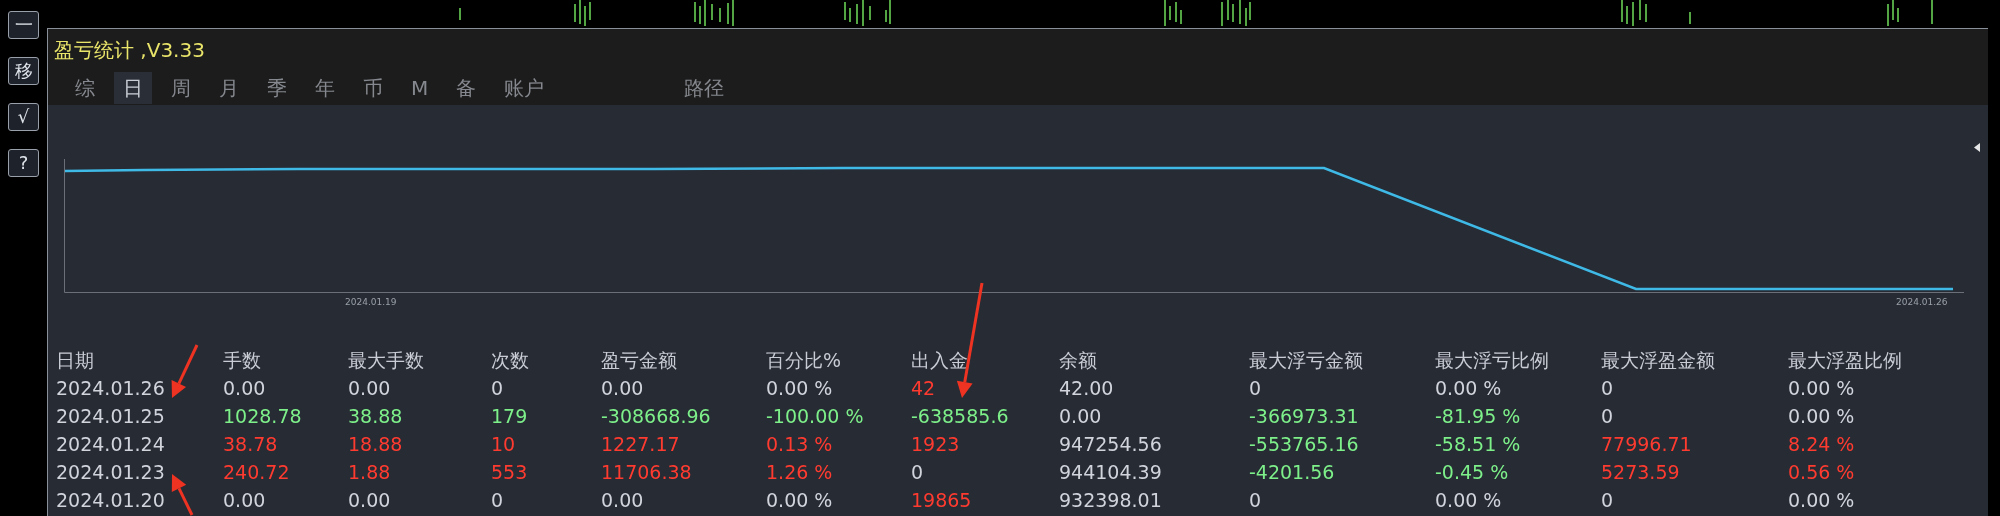 The height and width of the screenshot is (516, 2000). I want to click on collapse-icon, so click(1977, 147).